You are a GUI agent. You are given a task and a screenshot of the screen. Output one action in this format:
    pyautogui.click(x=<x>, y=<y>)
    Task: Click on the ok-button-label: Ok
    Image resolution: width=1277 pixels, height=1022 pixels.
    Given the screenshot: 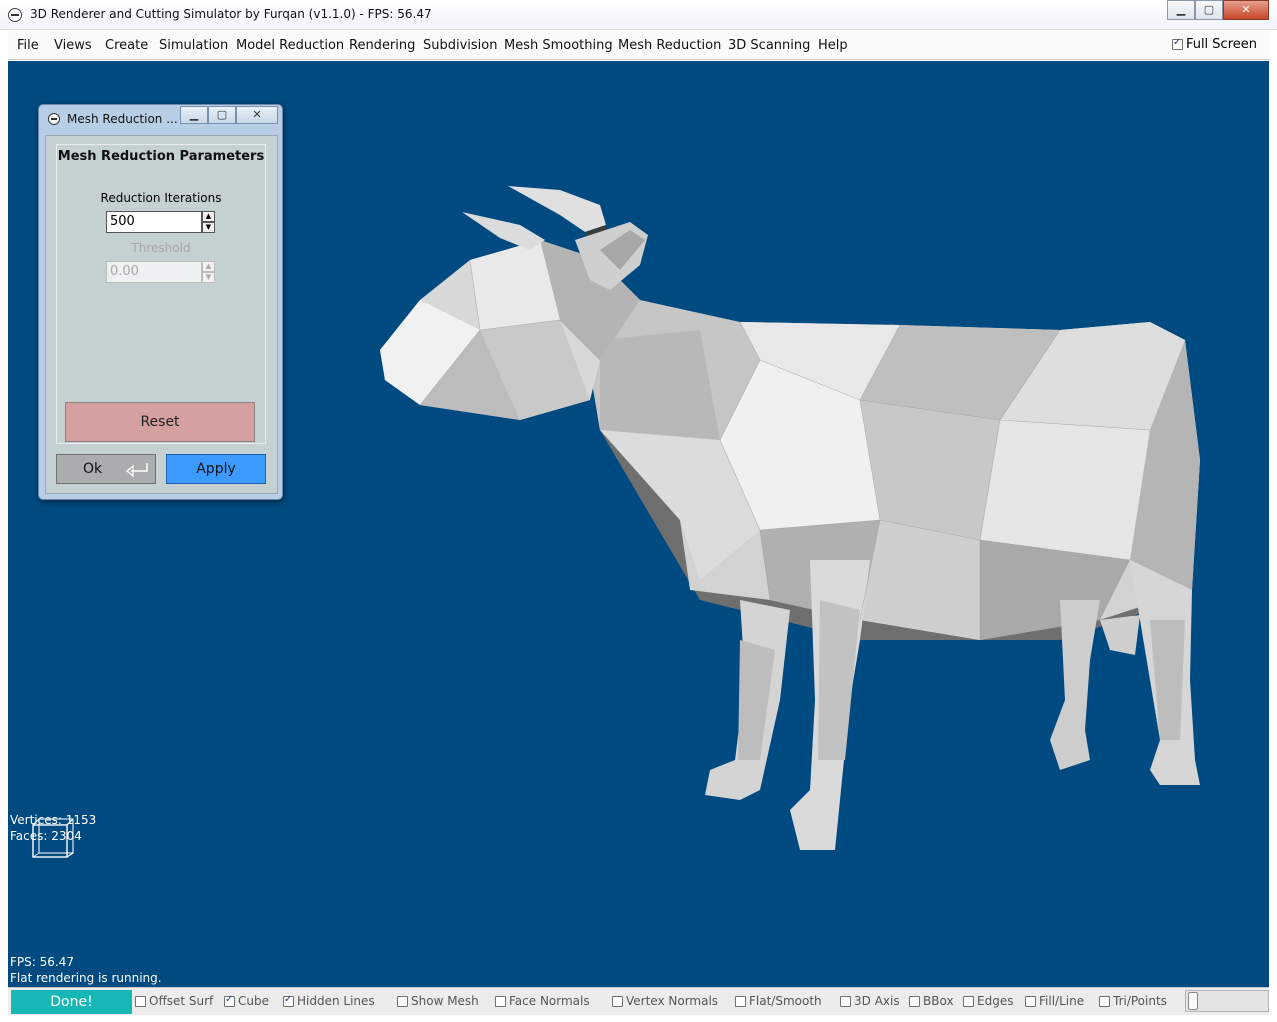 What is the action you would take?
    pyautogui.click(x=93, y=469)
    